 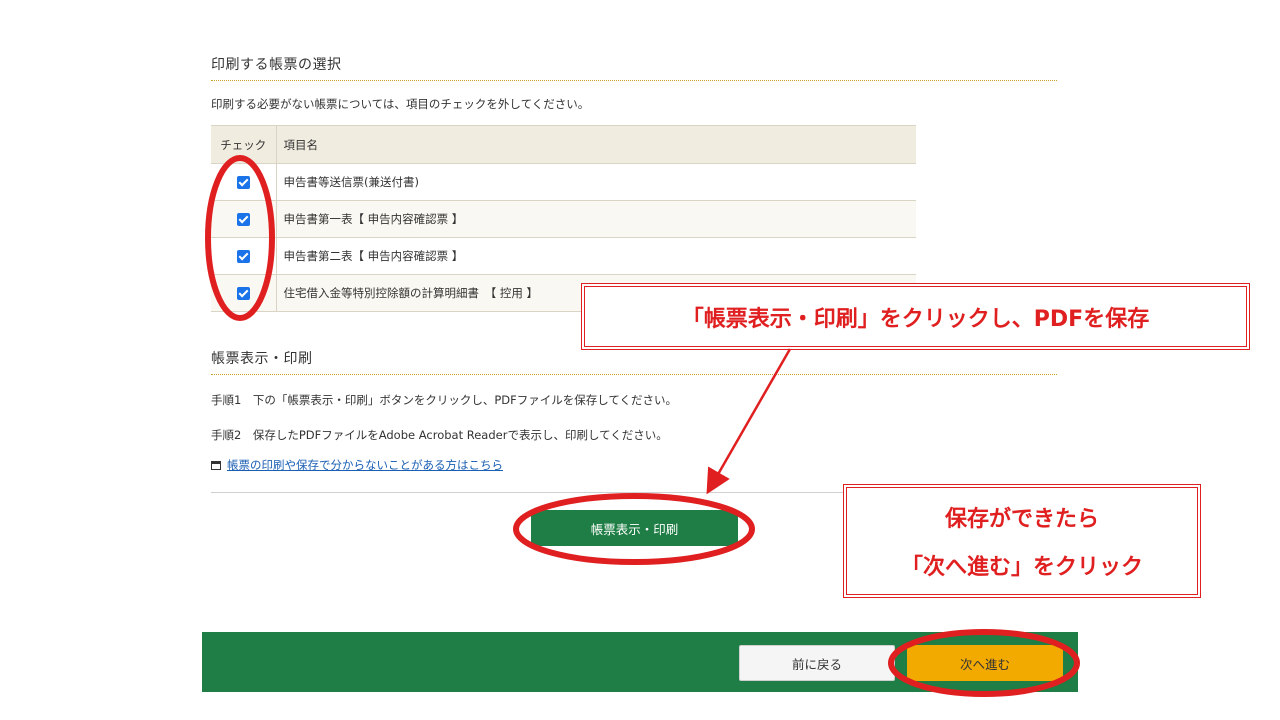 I want to click on annotation-text: 「次へ進む」をクリック, so click(x=1021, y=567).